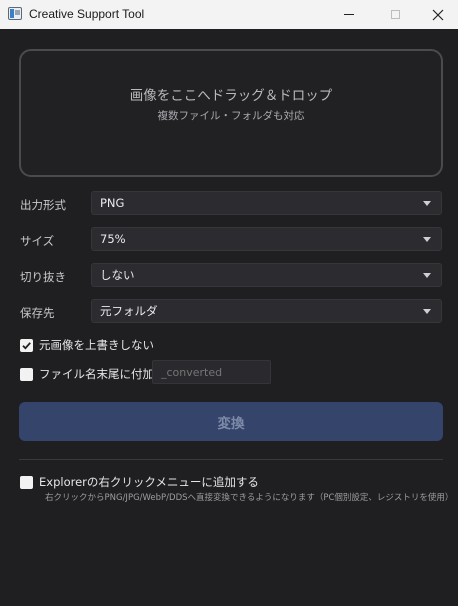 Image resolution: width=458 pixels, height=606 pixels. I want to click on no-overwrite-option: 元画像を上書きしない, so click(87, 345).